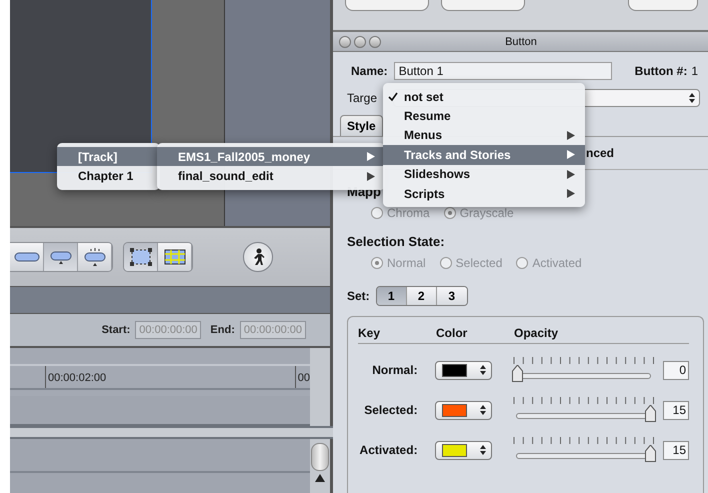 Image resolution: width=708 pixels, height=493 pixels. What do you see at coordinates (222, 330) in the screenshot?
I see `end-label: End:` at bounding box center [222, 330].